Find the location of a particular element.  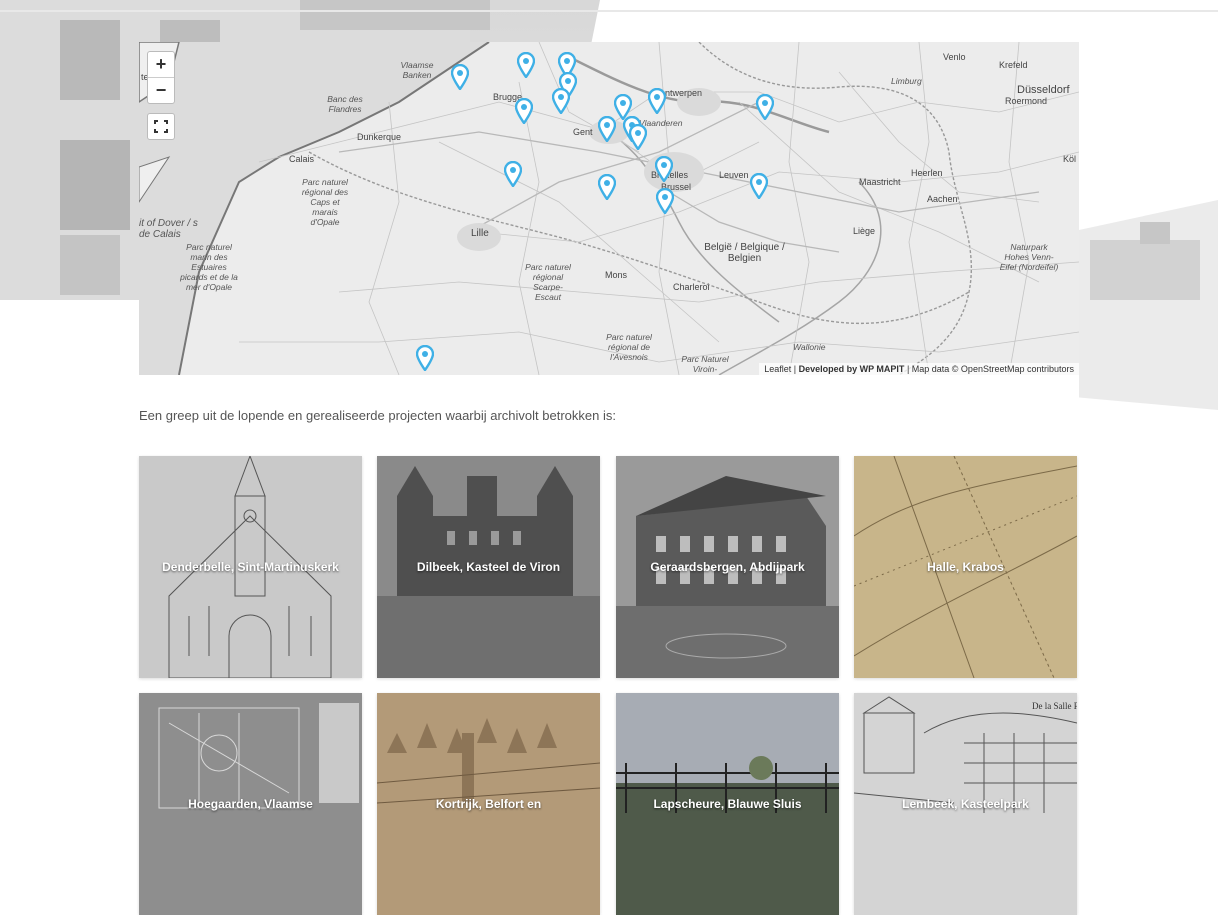

map-label-venlo: Venlo is located at coordinates (954, 57).